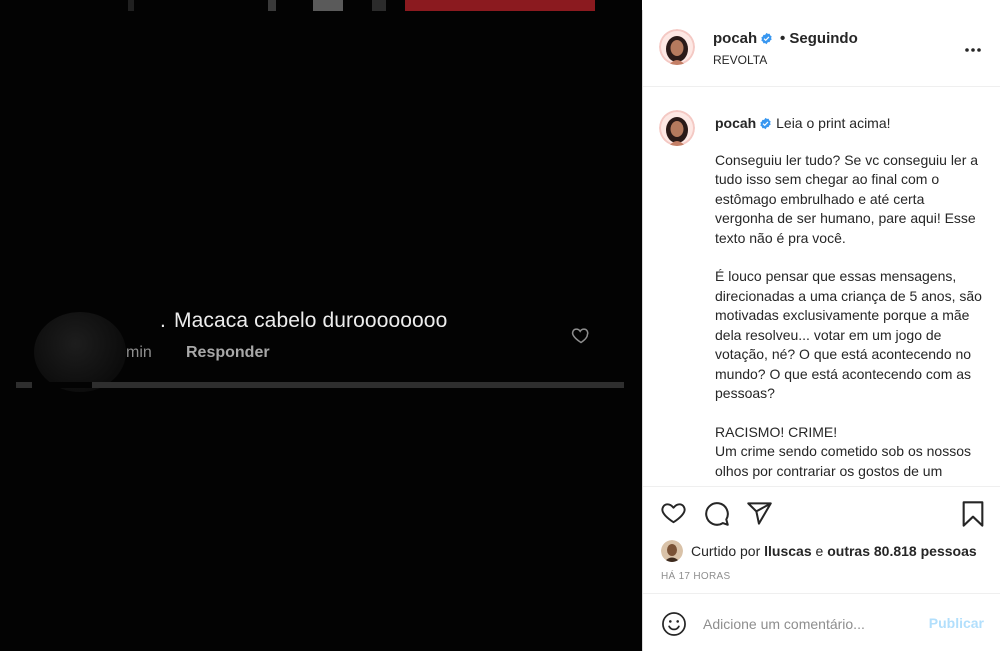 The image size is (1000, 651). Describe the element at coordinates (716, 513) in the screenshot. I see `comment-icon` at that location.